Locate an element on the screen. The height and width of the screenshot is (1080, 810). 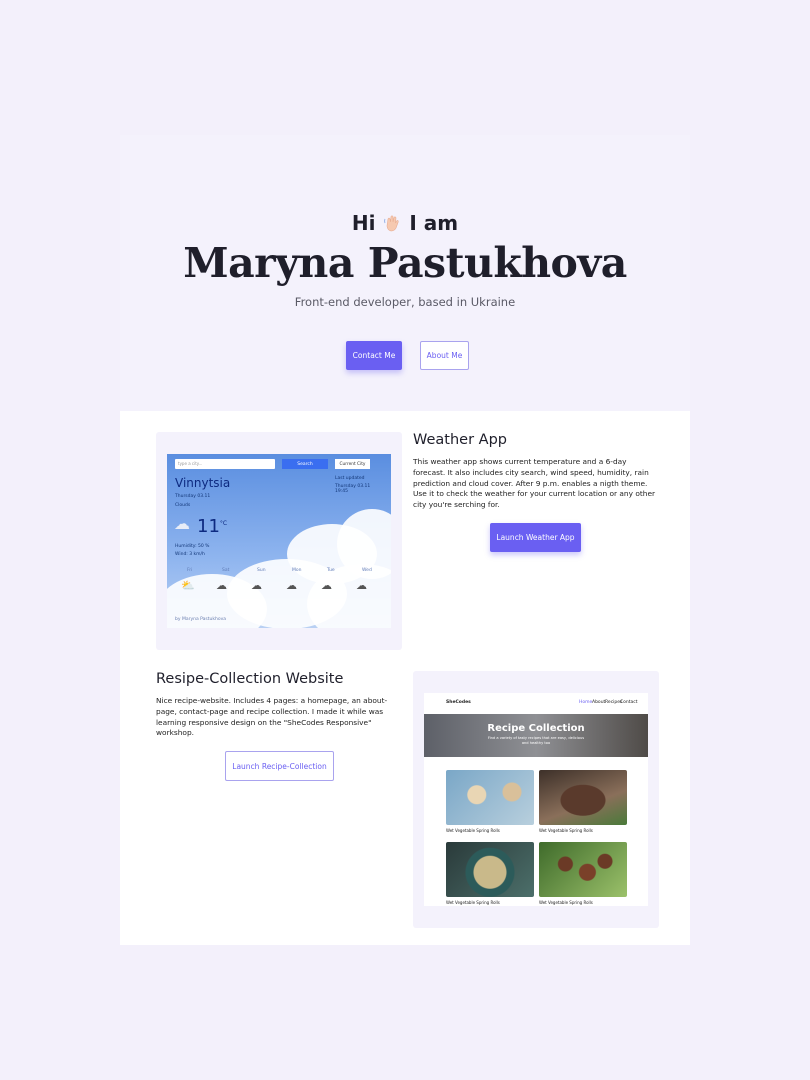
launch-weather-app-button: Launch Weather App is located at coordinates (535, 537).